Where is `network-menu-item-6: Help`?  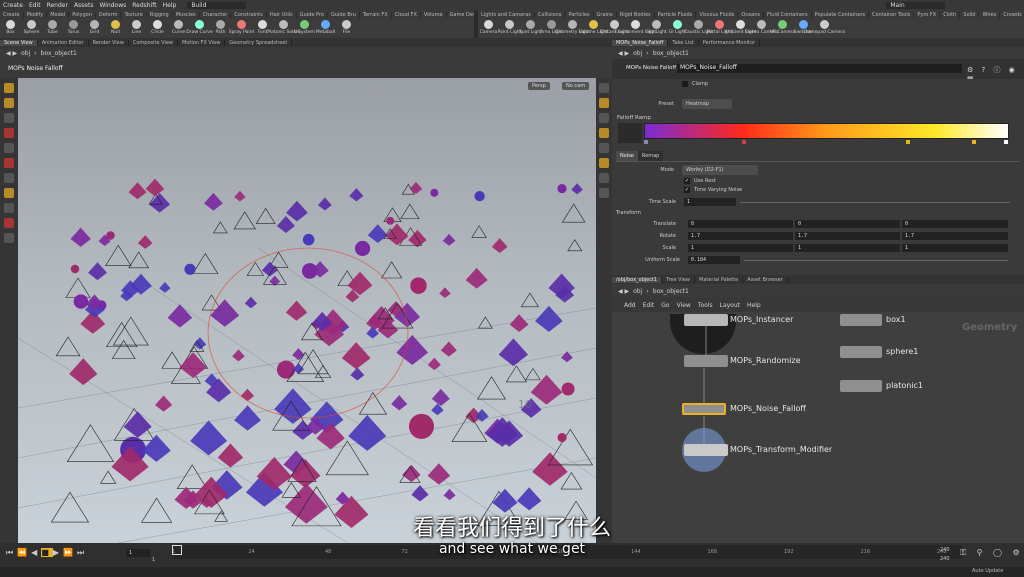 network-menu-item-6: Help is located at coordinates (754, 305).